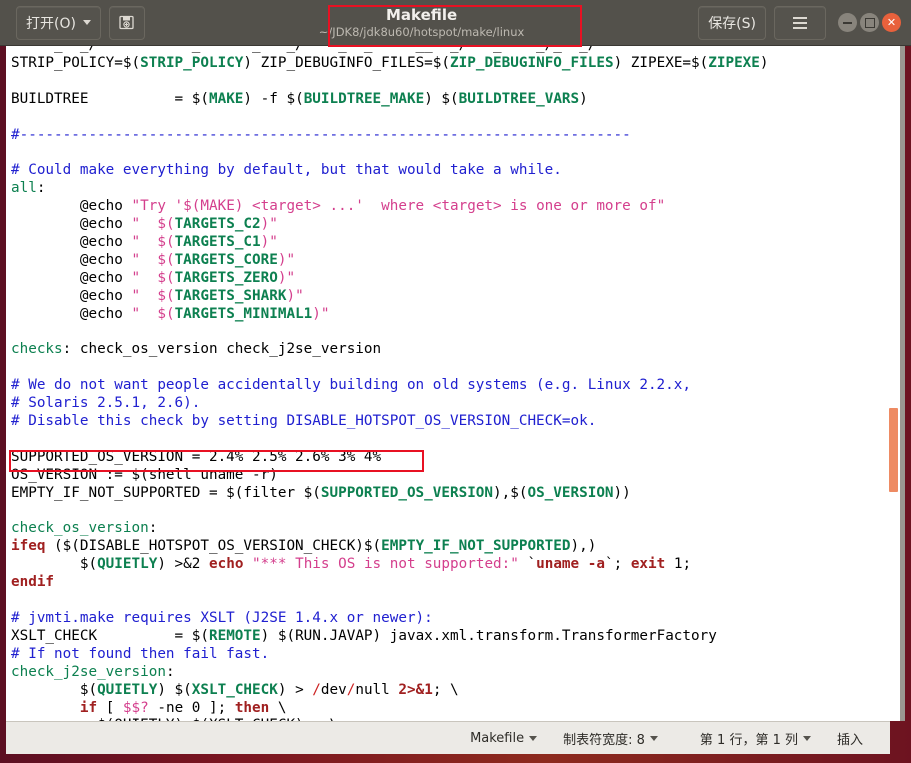  I want to click on scrollbar-thumb, so click(893, 450).